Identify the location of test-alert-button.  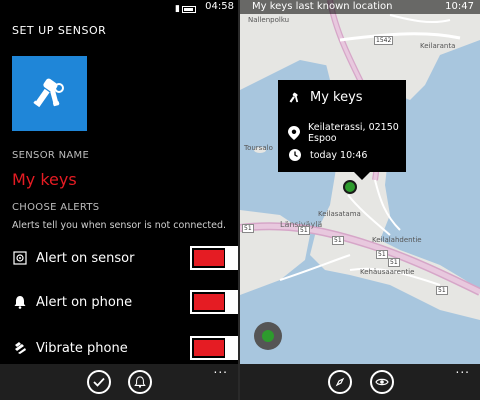
(140, 382).